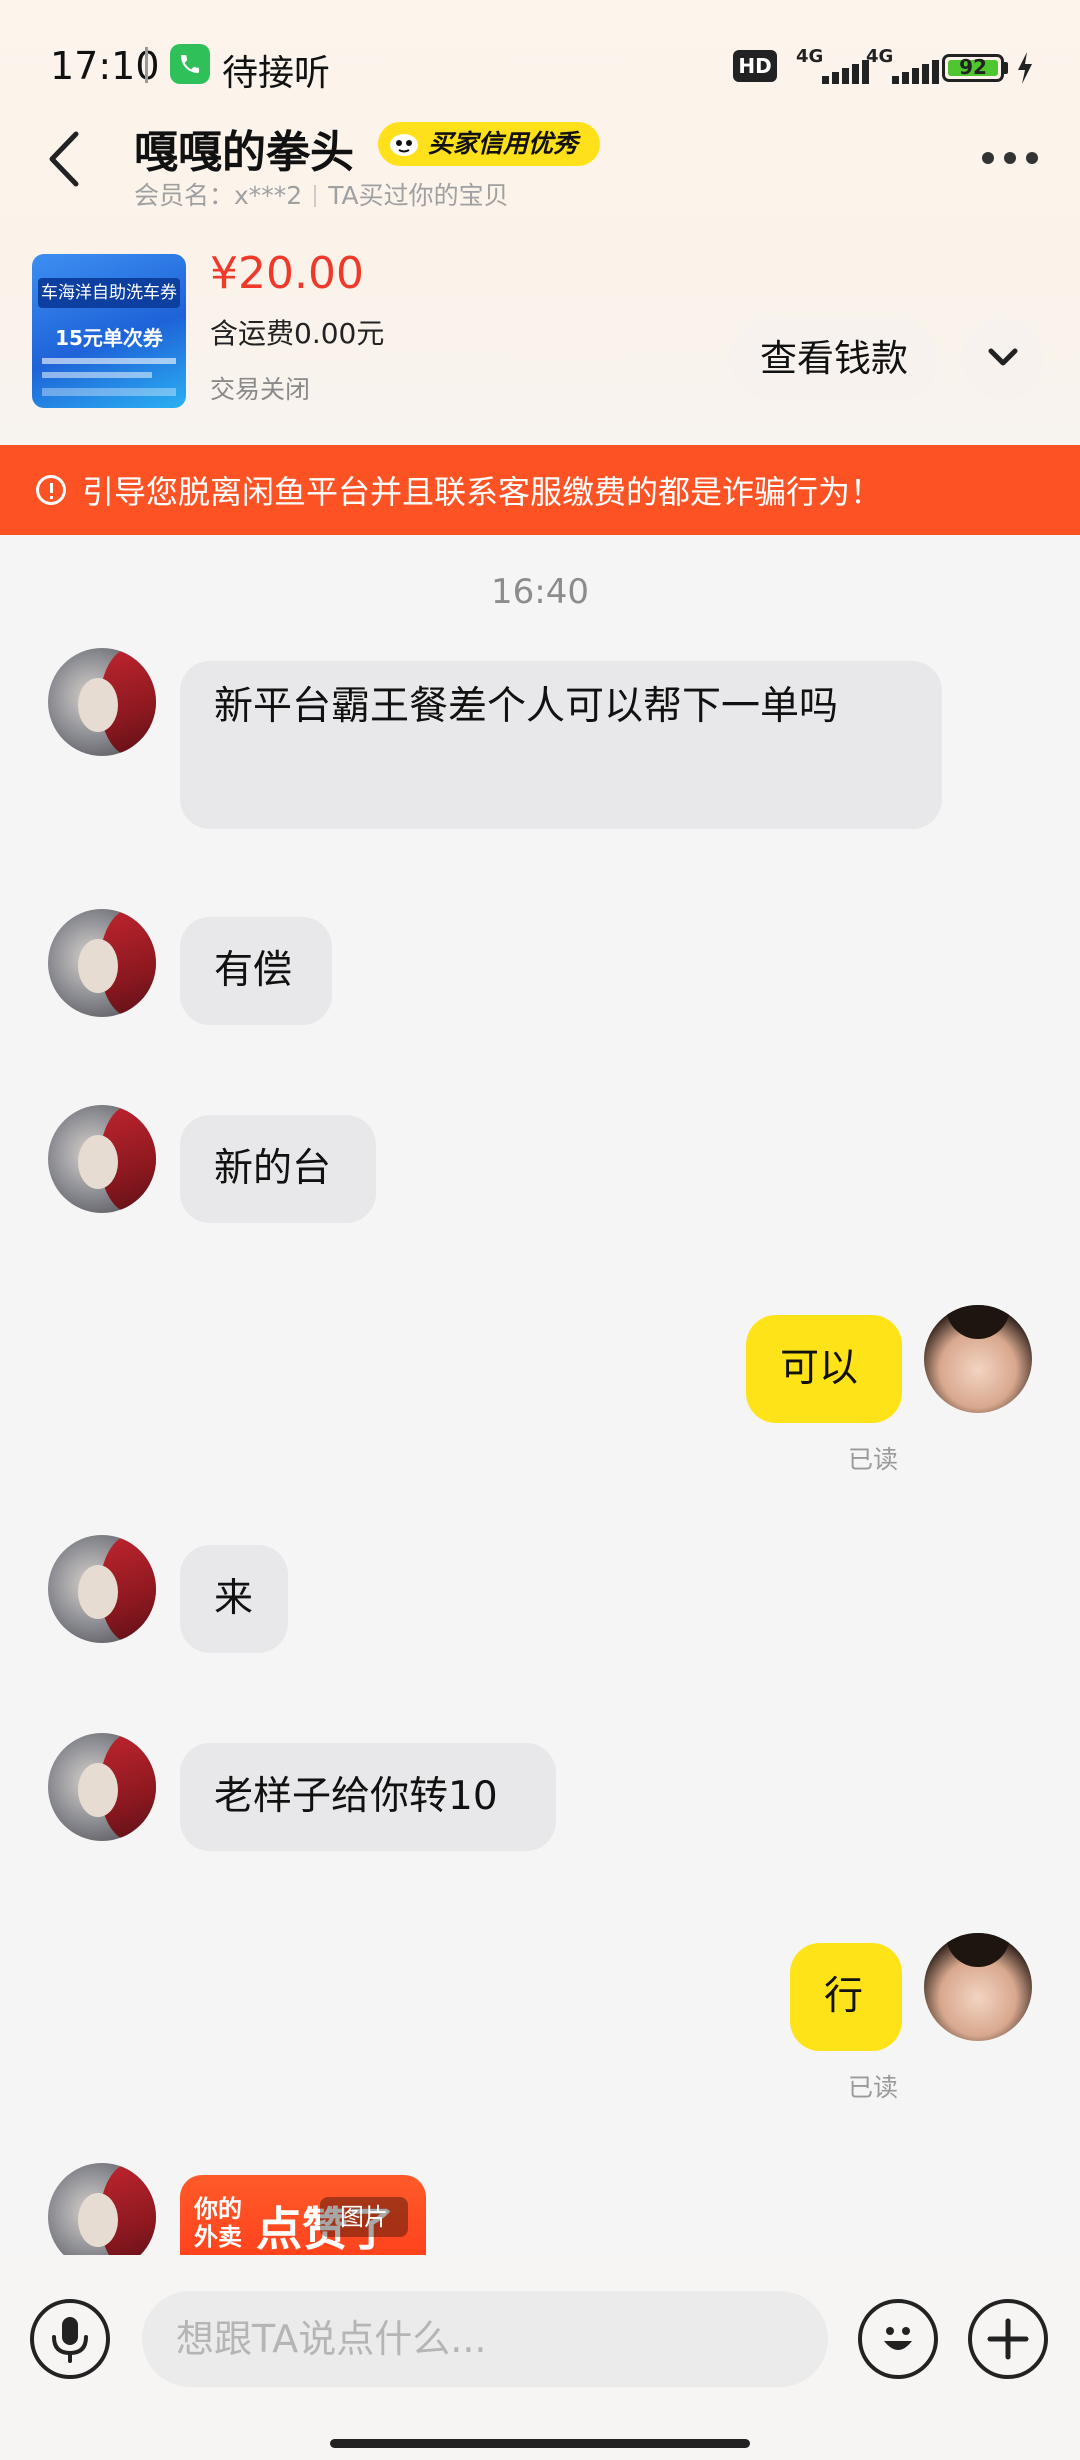  What do you see at coordinates (276, 70) in the screenshot?
I see `call-status-text: 待接听` at bounding box center [276, 70].